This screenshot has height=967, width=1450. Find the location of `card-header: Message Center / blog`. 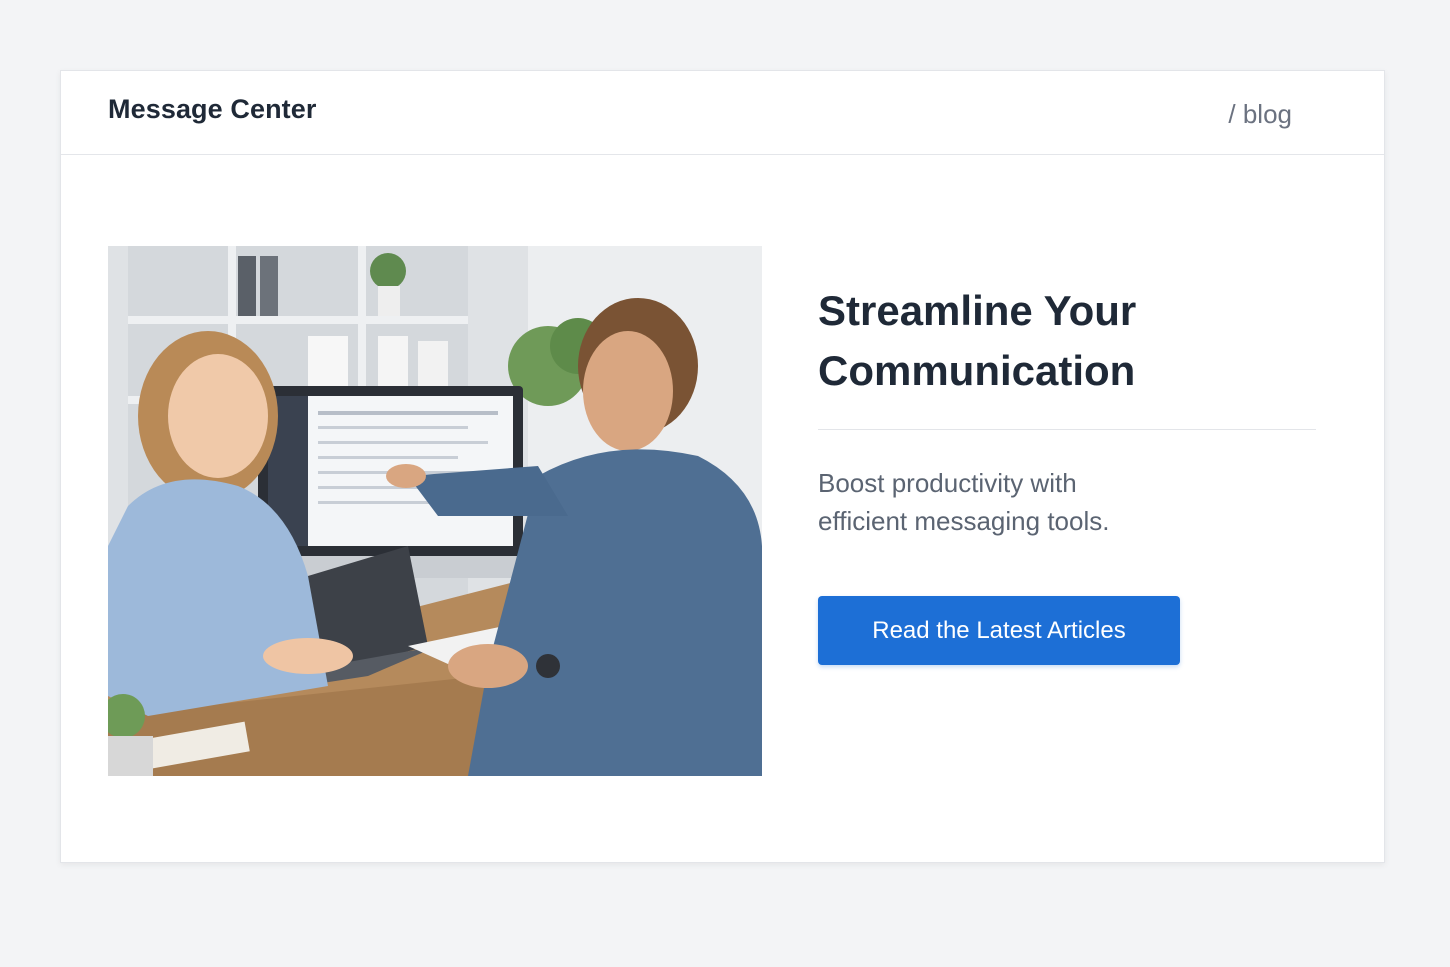

card-header: Message Center / blog is located at coordinates (722, 113).